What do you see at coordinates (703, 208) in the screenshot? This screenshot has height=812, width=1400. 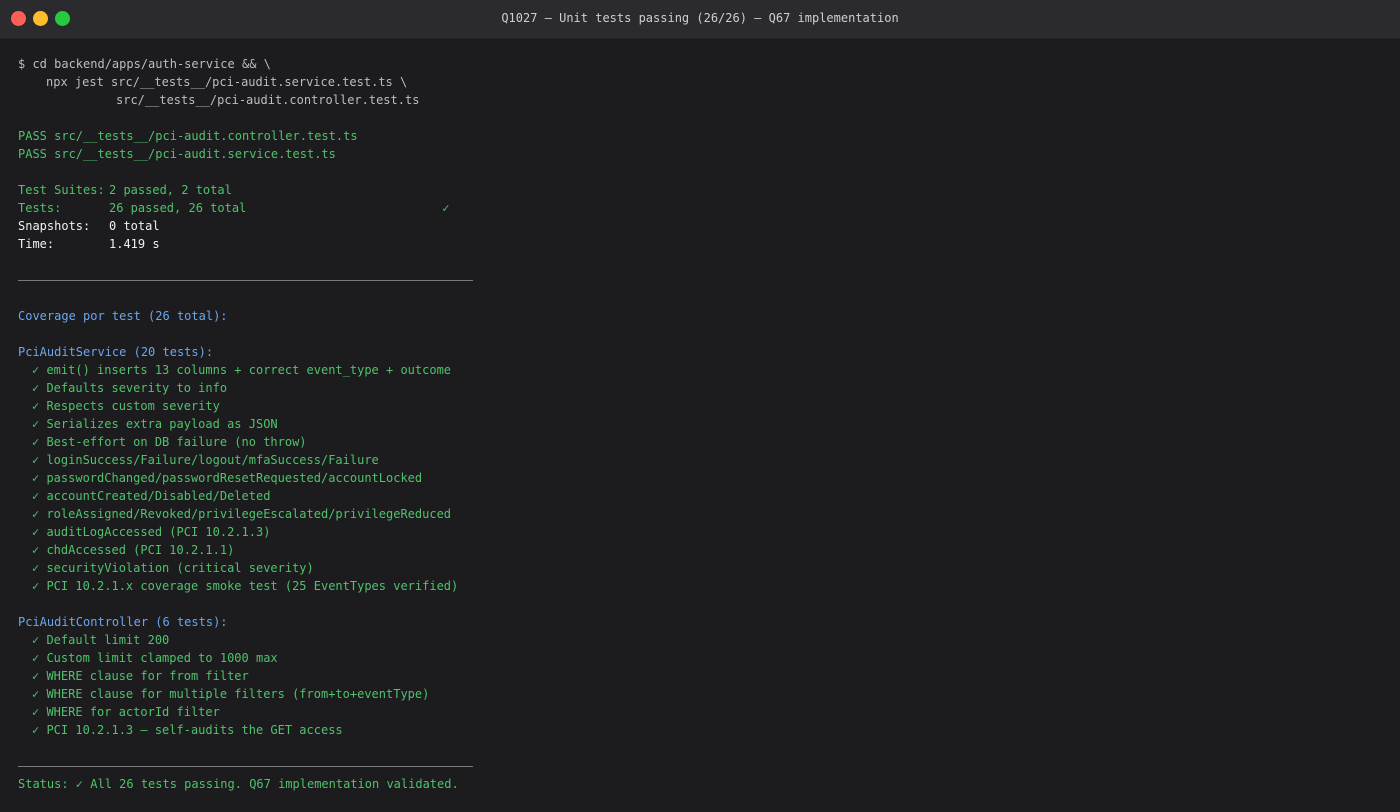 I see `summary-tests: Tests: 26 passed, 26 total ✓` at bounding box center [703, 208].